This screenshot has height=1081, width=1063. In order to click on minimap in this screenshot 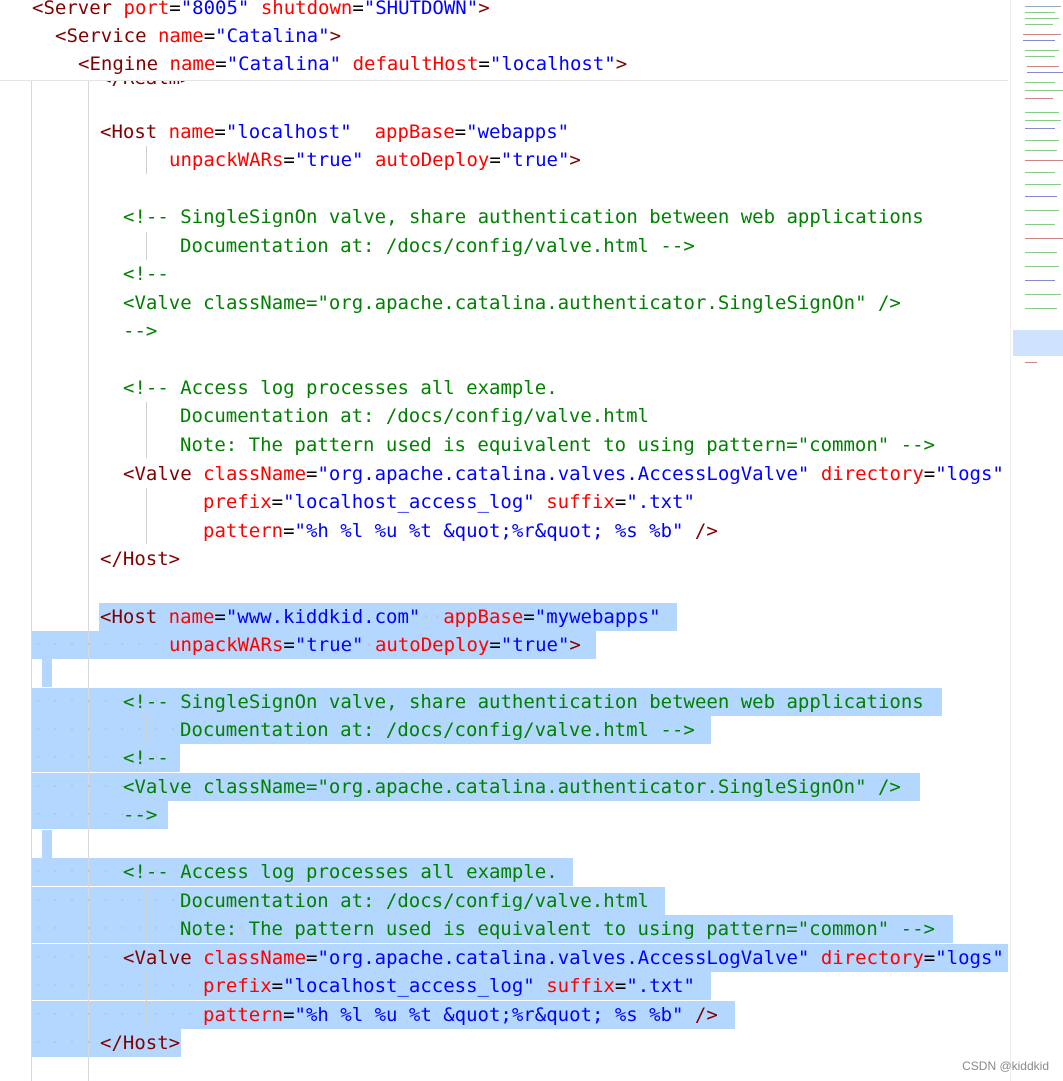, I will do `click(1036, 540)`.